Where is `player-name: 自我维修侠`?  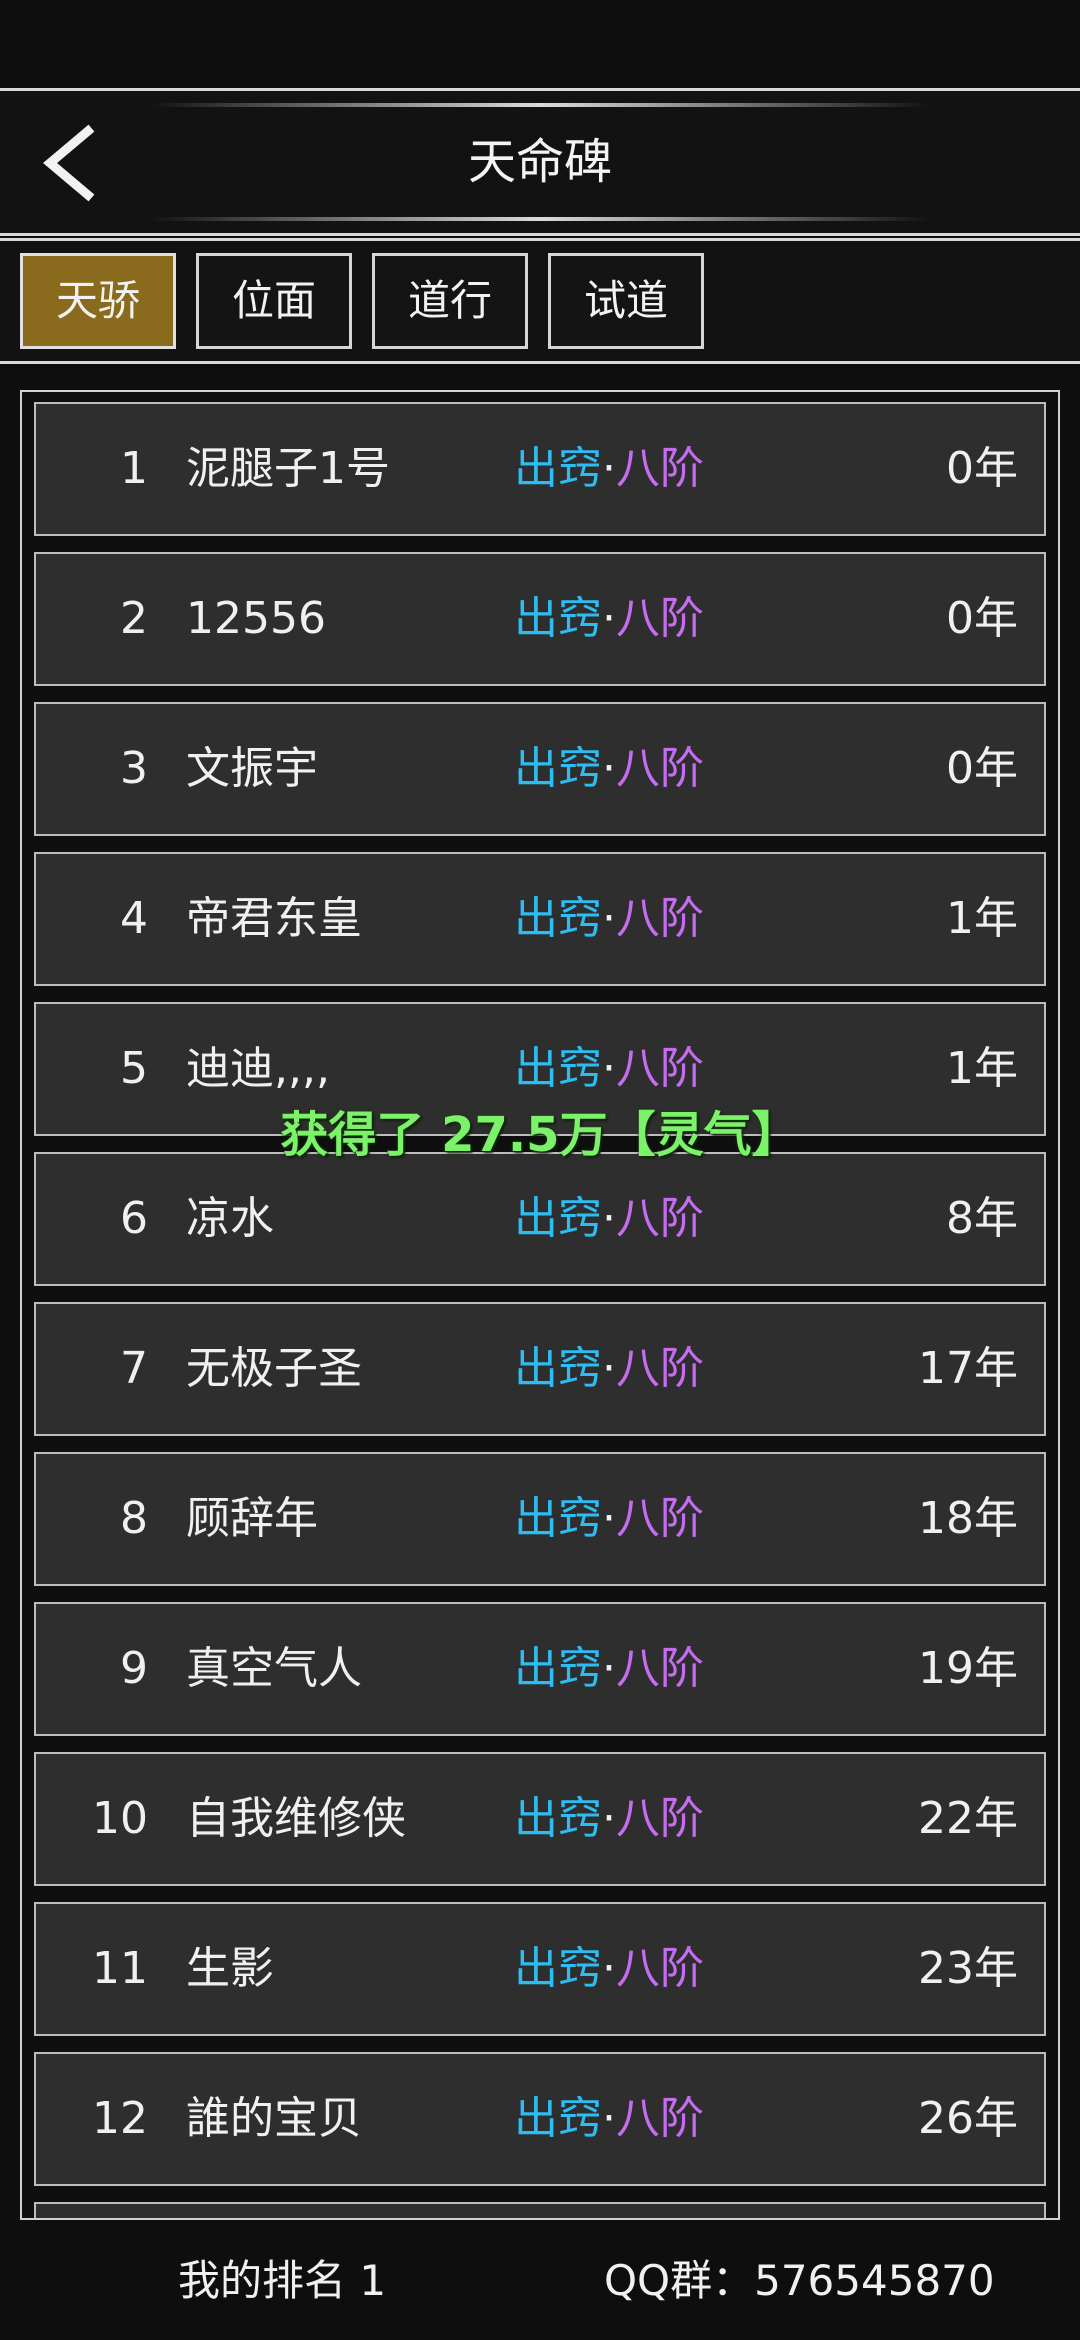 player-name: 自我维修侠 is located at coordinates (296, 1818).